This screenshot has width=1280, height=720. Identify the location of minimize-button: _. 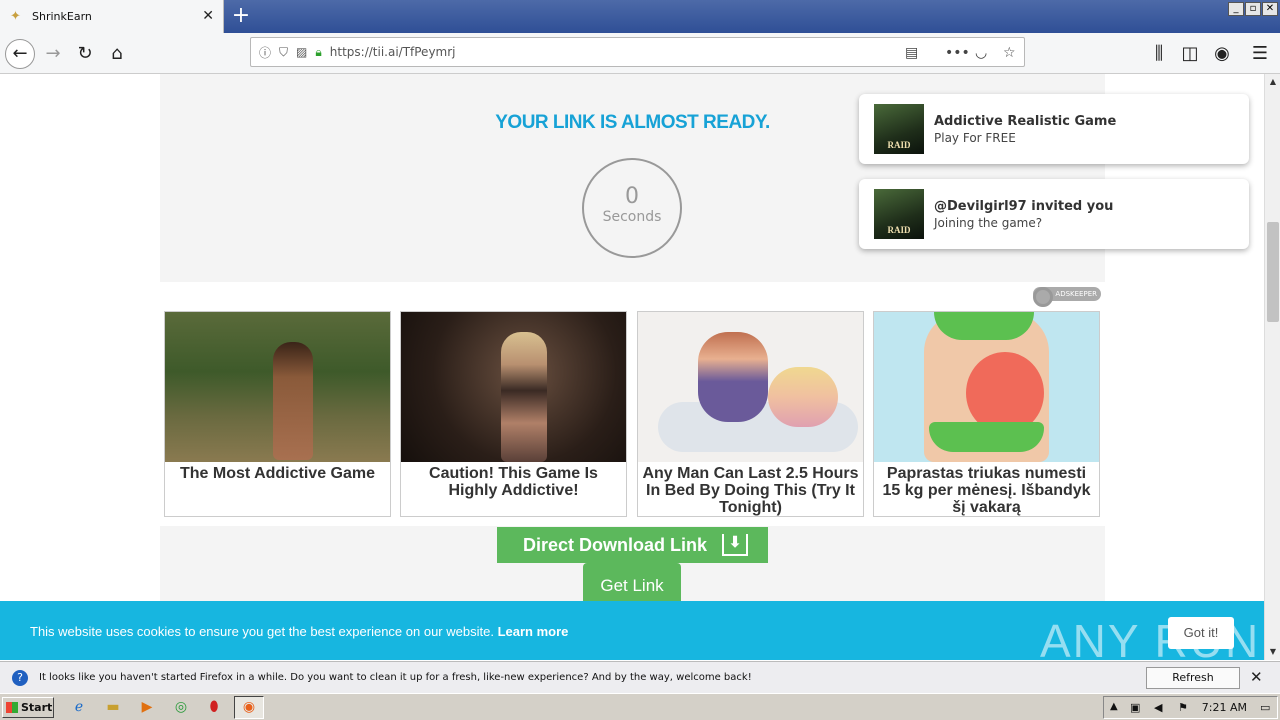
(1236, 9).